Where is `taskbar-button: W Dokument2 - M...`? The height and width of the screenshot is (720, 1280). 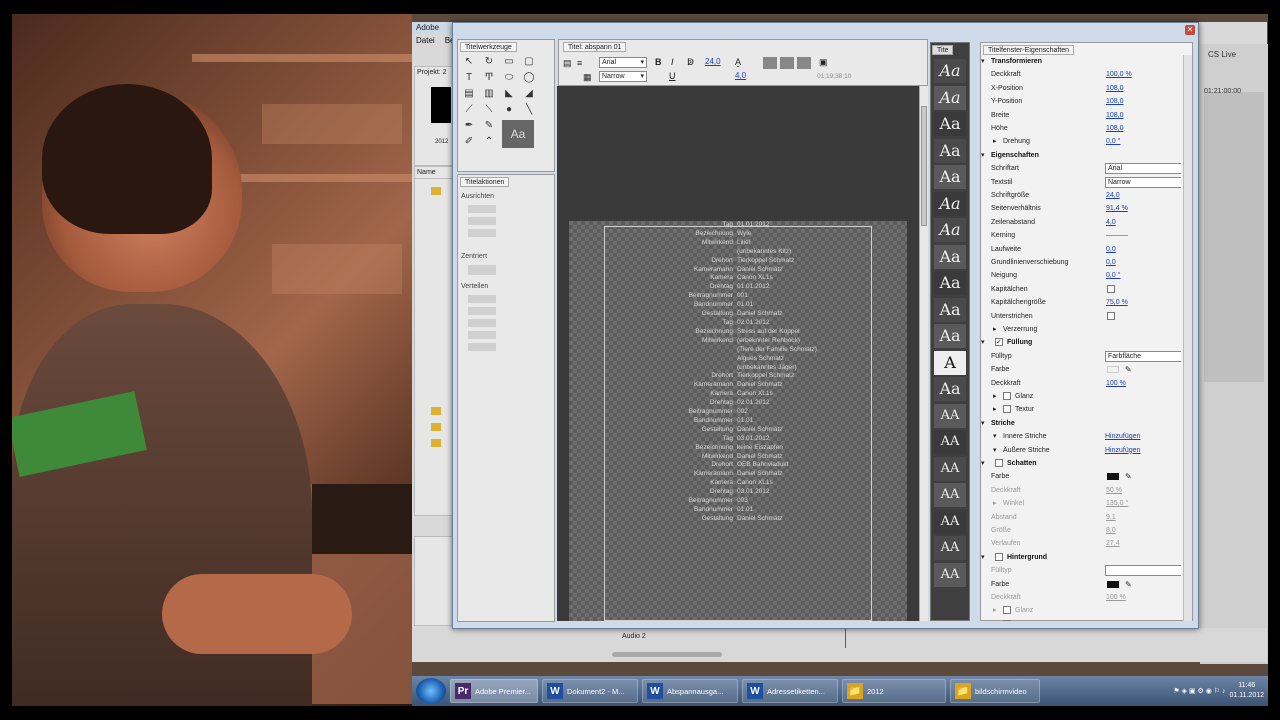
taskbar-button: W Dokument2 - M... is located at coordinates (590, 691).